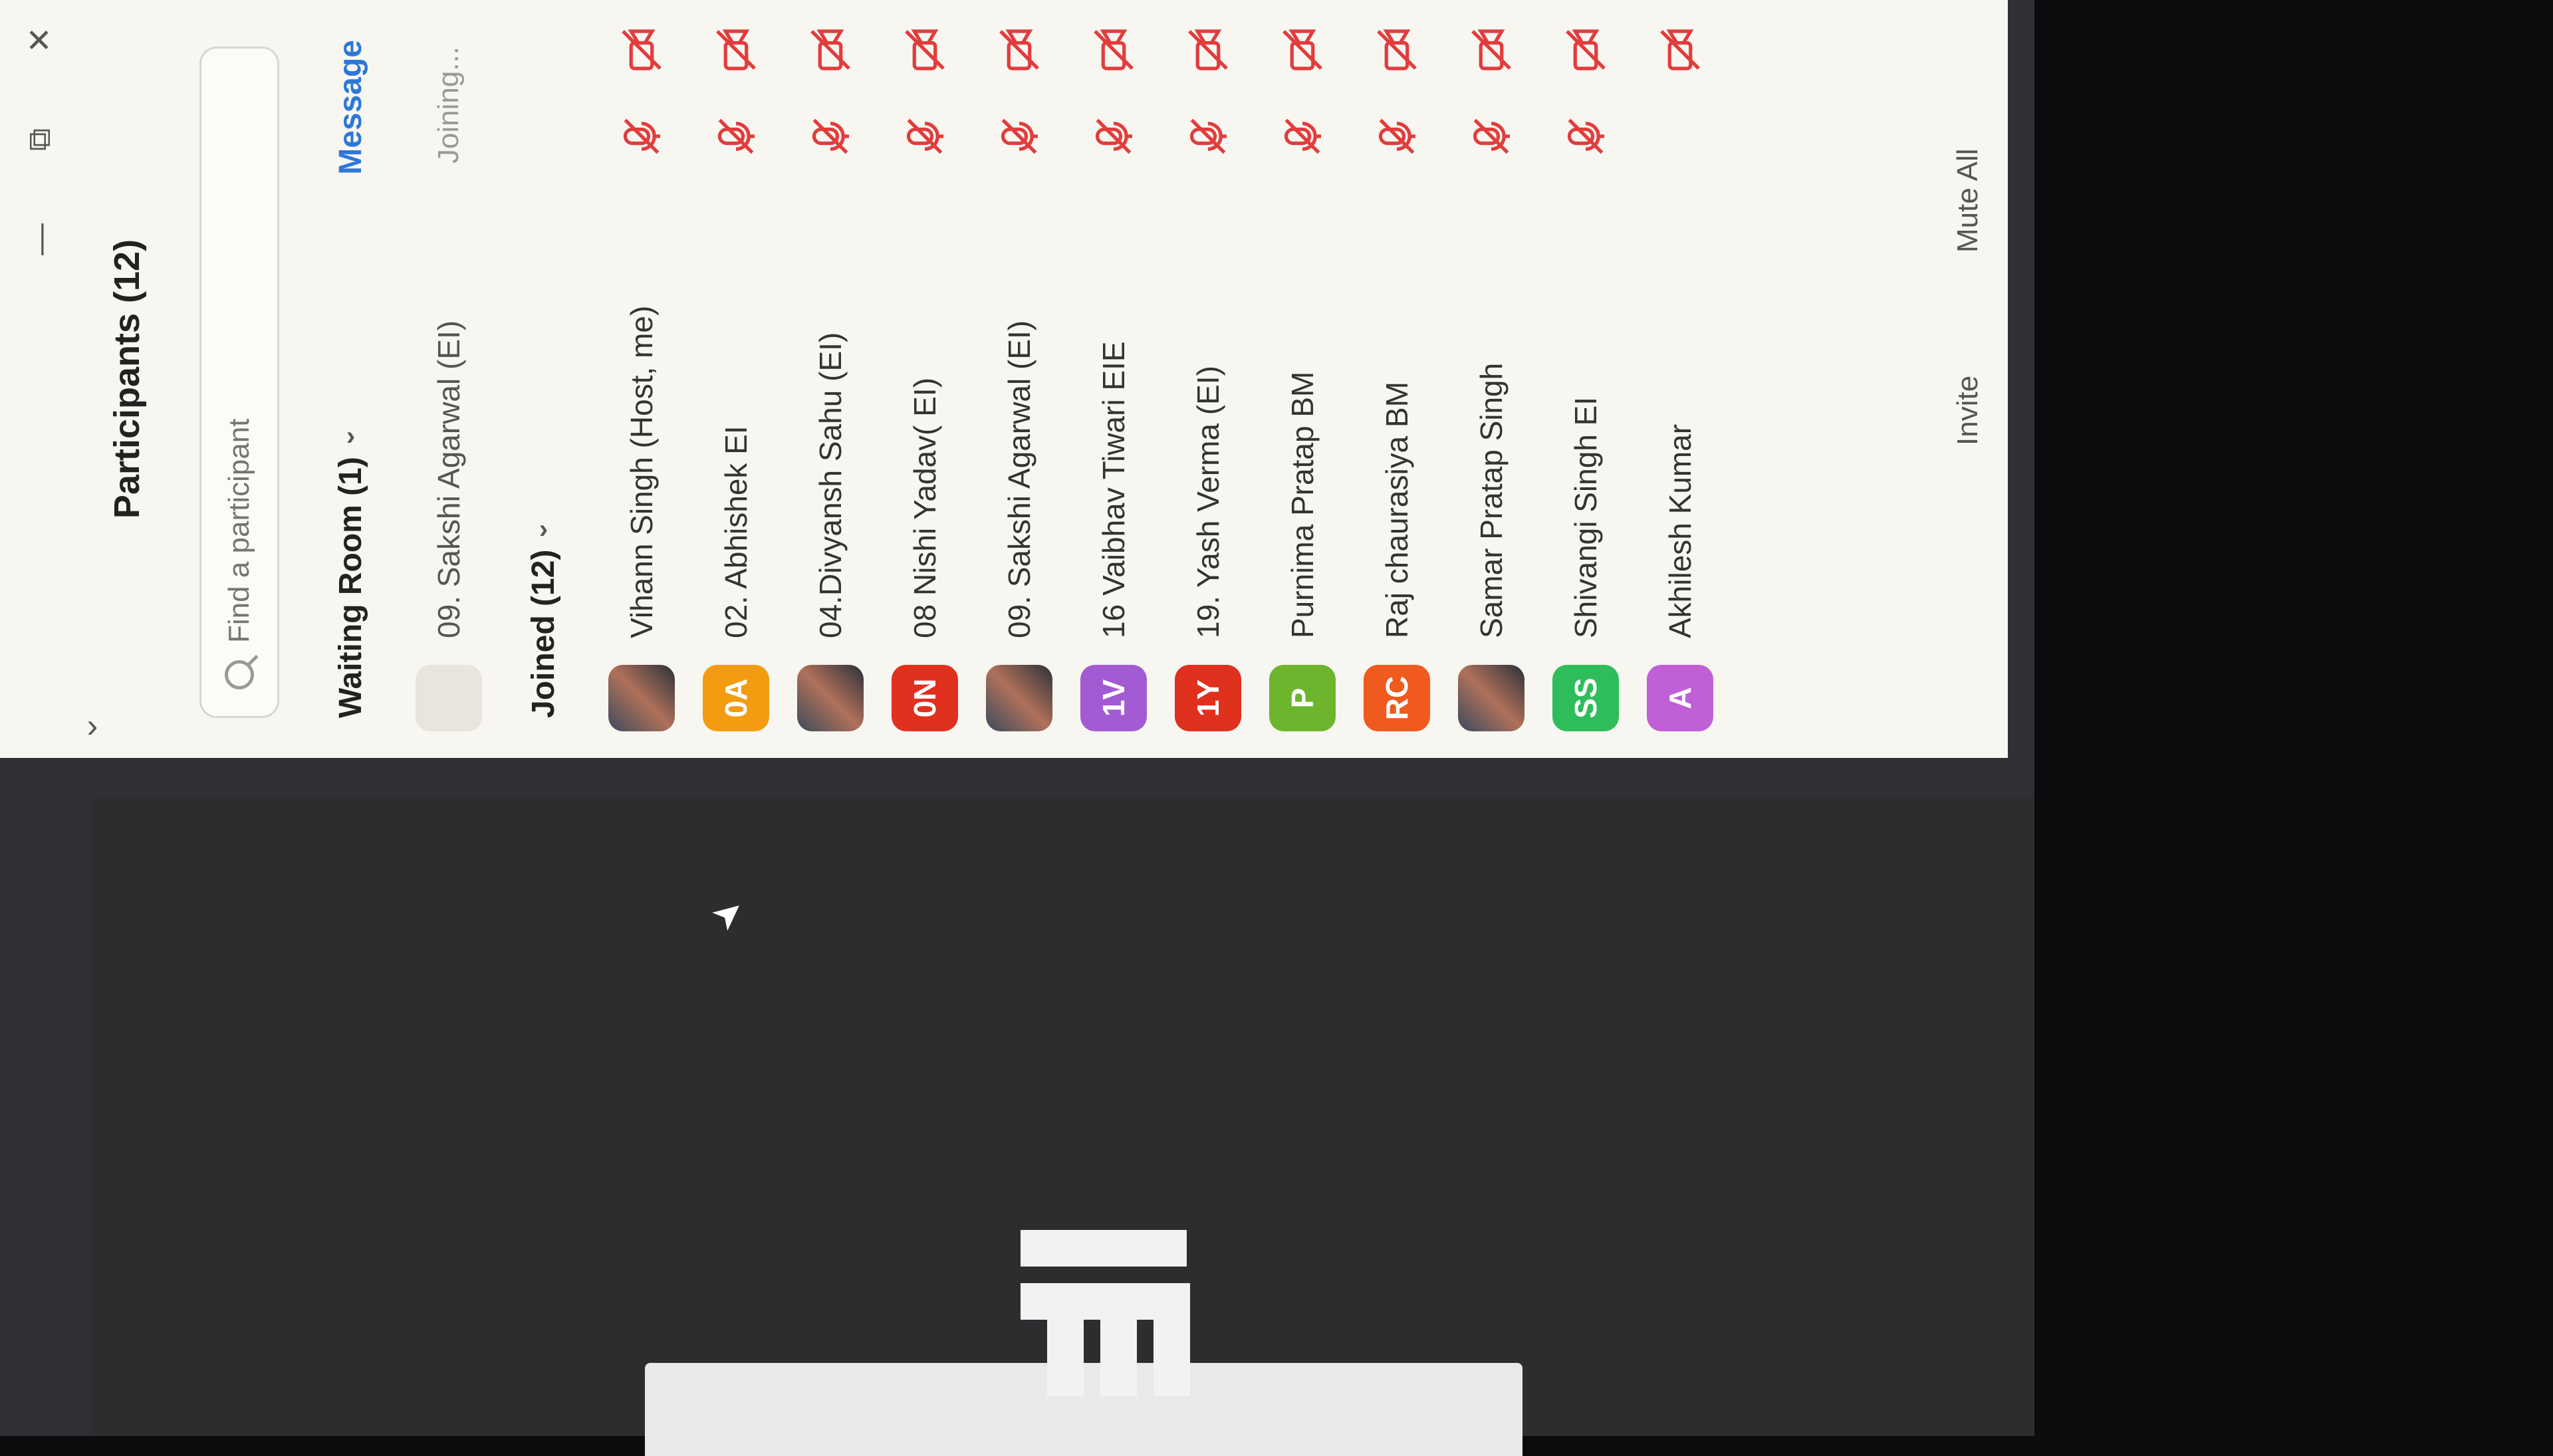  What do you see at coordinates (1968, 410) in the screenshot?
I see `invite-button: Invite` at bounding box center [1968, 410].